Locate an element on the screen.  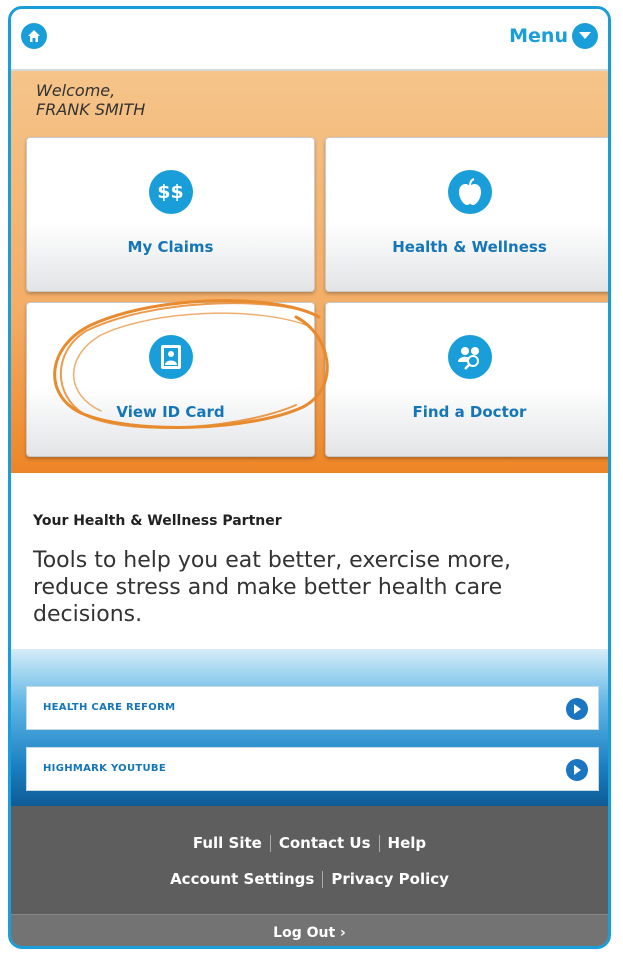
chevron-down-icon is located at coordinates (585, 36).